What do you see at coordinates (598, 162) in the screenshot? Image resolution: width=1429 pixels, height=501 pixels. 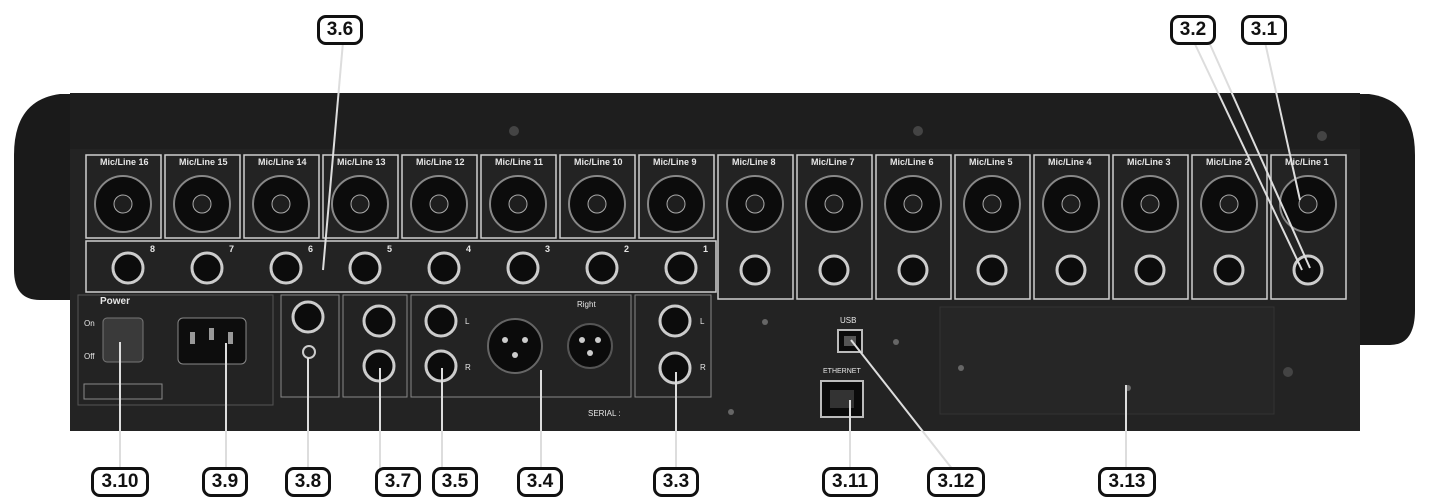 I see `channel-label: Mic/Line 10` at bounding box center [598, 162].